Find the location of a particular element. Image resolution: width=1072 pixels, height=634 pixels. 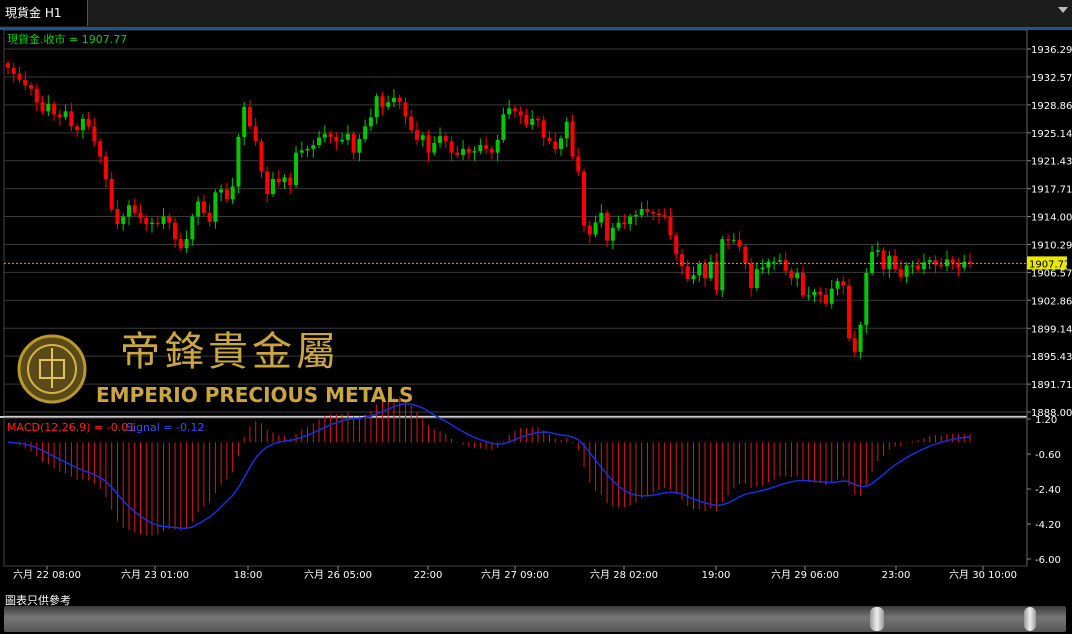

price-y-tick-label: 1921.43 is located at coordinates (1051, 162).